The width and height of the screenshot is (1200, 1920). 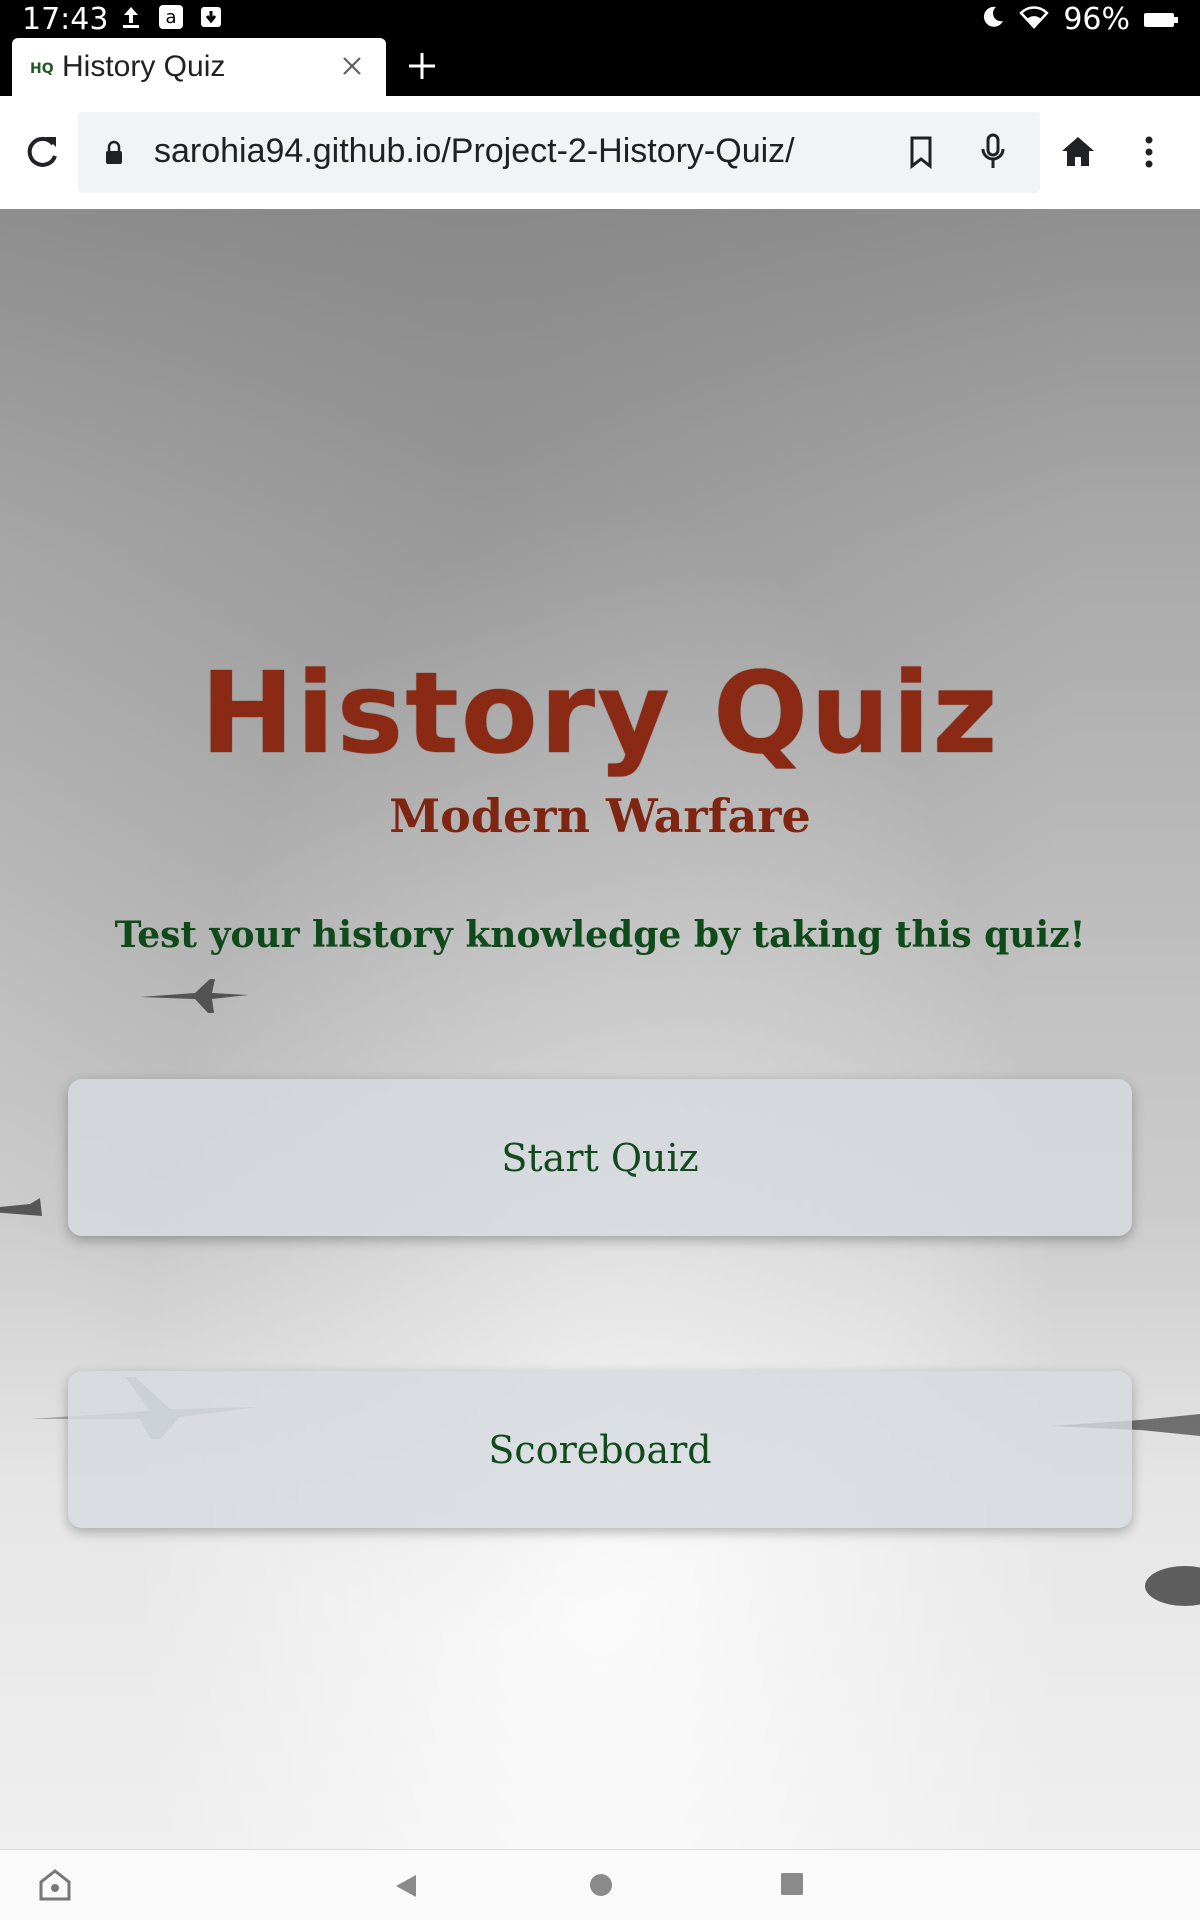 I want to click on scoreboard-button: Scoreboard, so click(x=600, y=1449).